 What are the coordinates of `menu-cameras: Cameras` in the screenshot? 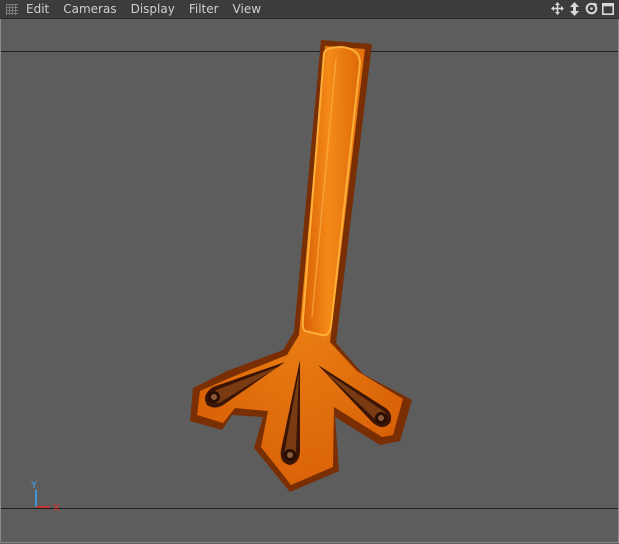 It's located at (89, 9).